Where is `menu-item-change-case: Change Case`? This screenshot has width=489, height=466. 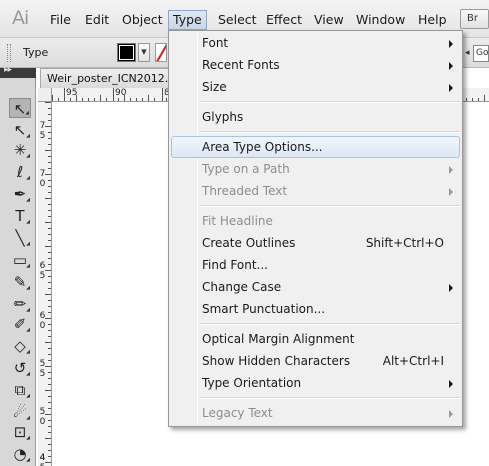 menu-item-change-case: Change Case is located at coordinates (315, 287).